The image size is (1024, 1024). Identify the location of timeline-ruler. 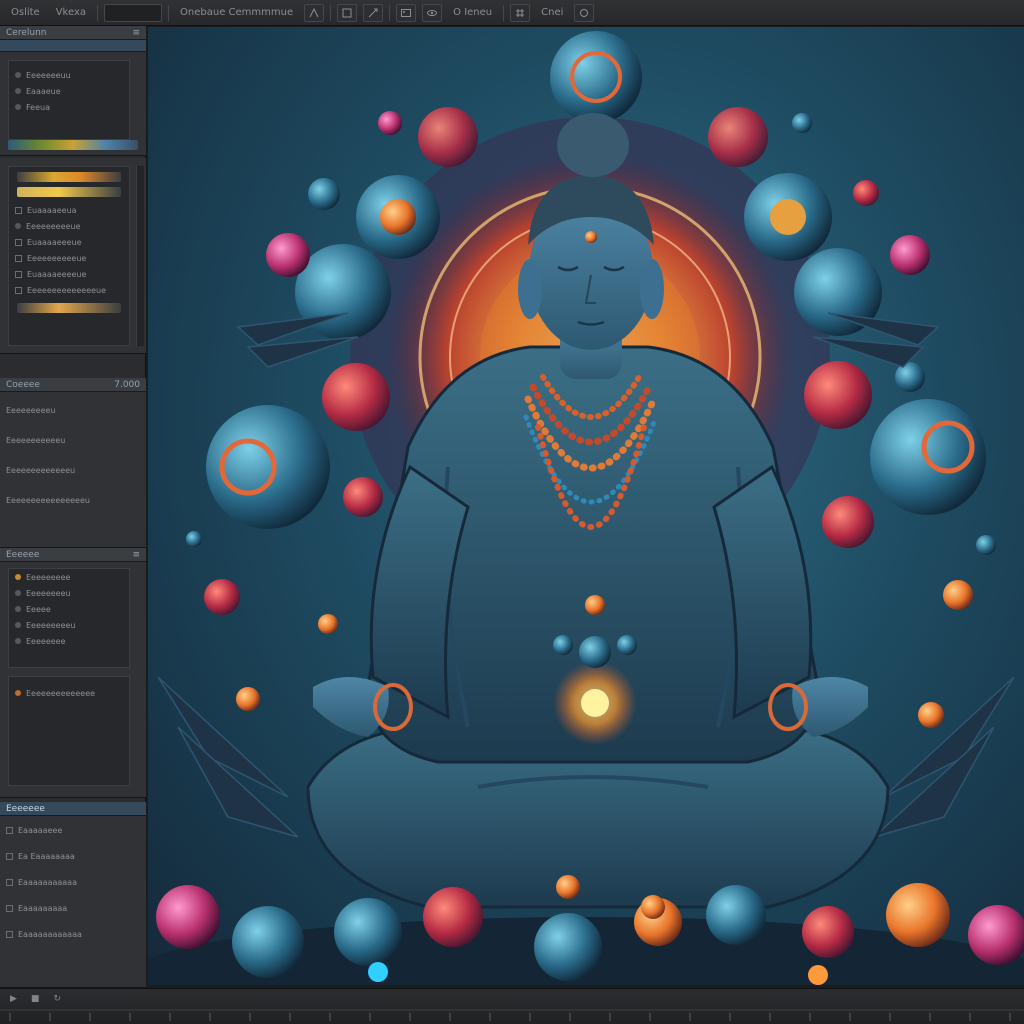
(512, 1016).